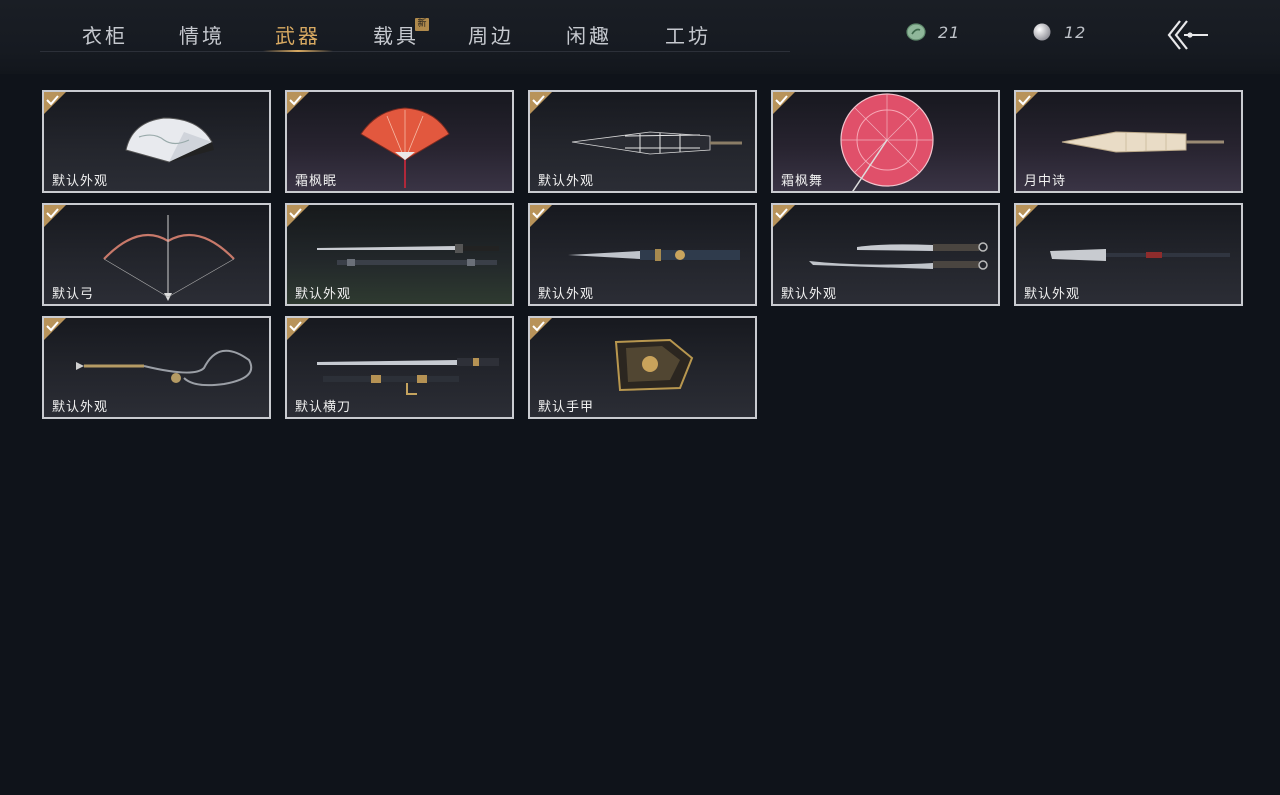  I want to click on pearl-count: 12, so click(1075, 32).